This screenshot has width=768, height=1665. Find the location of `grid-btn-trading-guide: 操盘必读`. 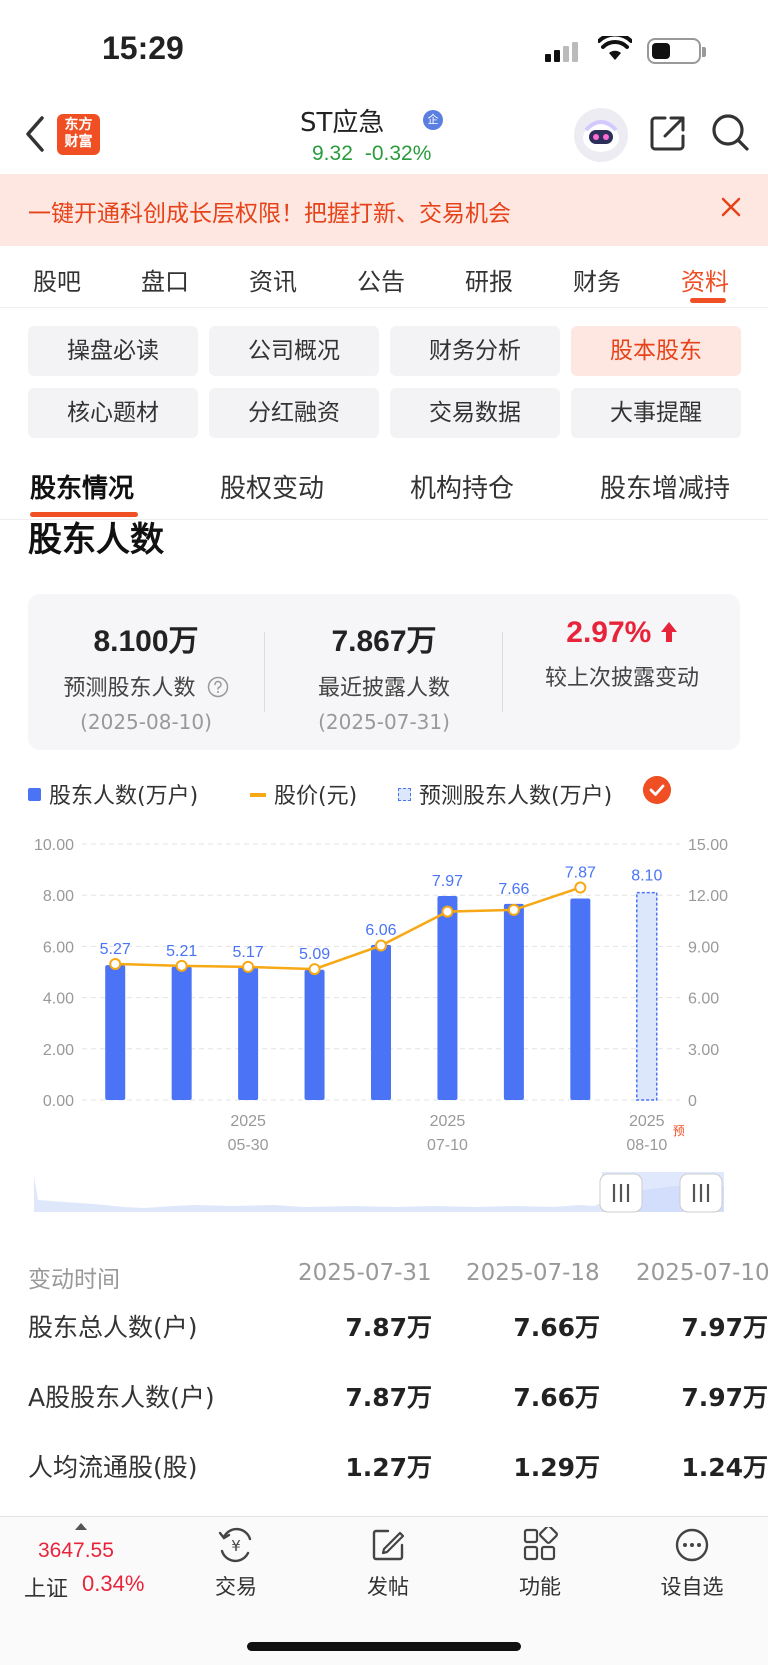

grid-btn-trading-guide: 操盘必读 is located at coordinates (113, 351).